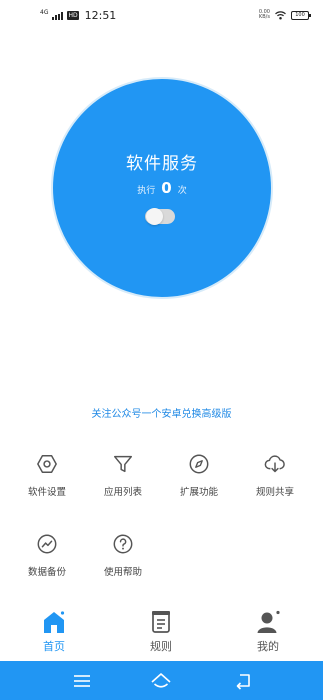  I want to click on back-icon, so click(243, 681).